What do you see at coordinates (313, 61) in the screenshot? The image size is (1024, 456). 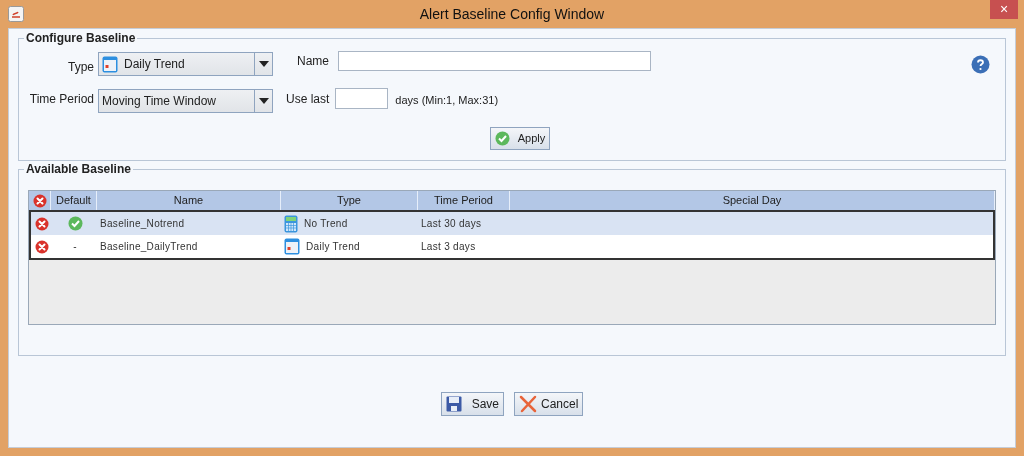 I see `name-label: Name` at bounding box center [313, 61].